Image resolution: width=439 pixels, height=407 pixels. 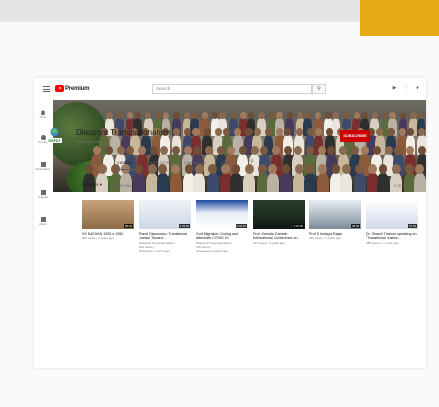 I want to click on library-icon, so click(x=43, y=219).